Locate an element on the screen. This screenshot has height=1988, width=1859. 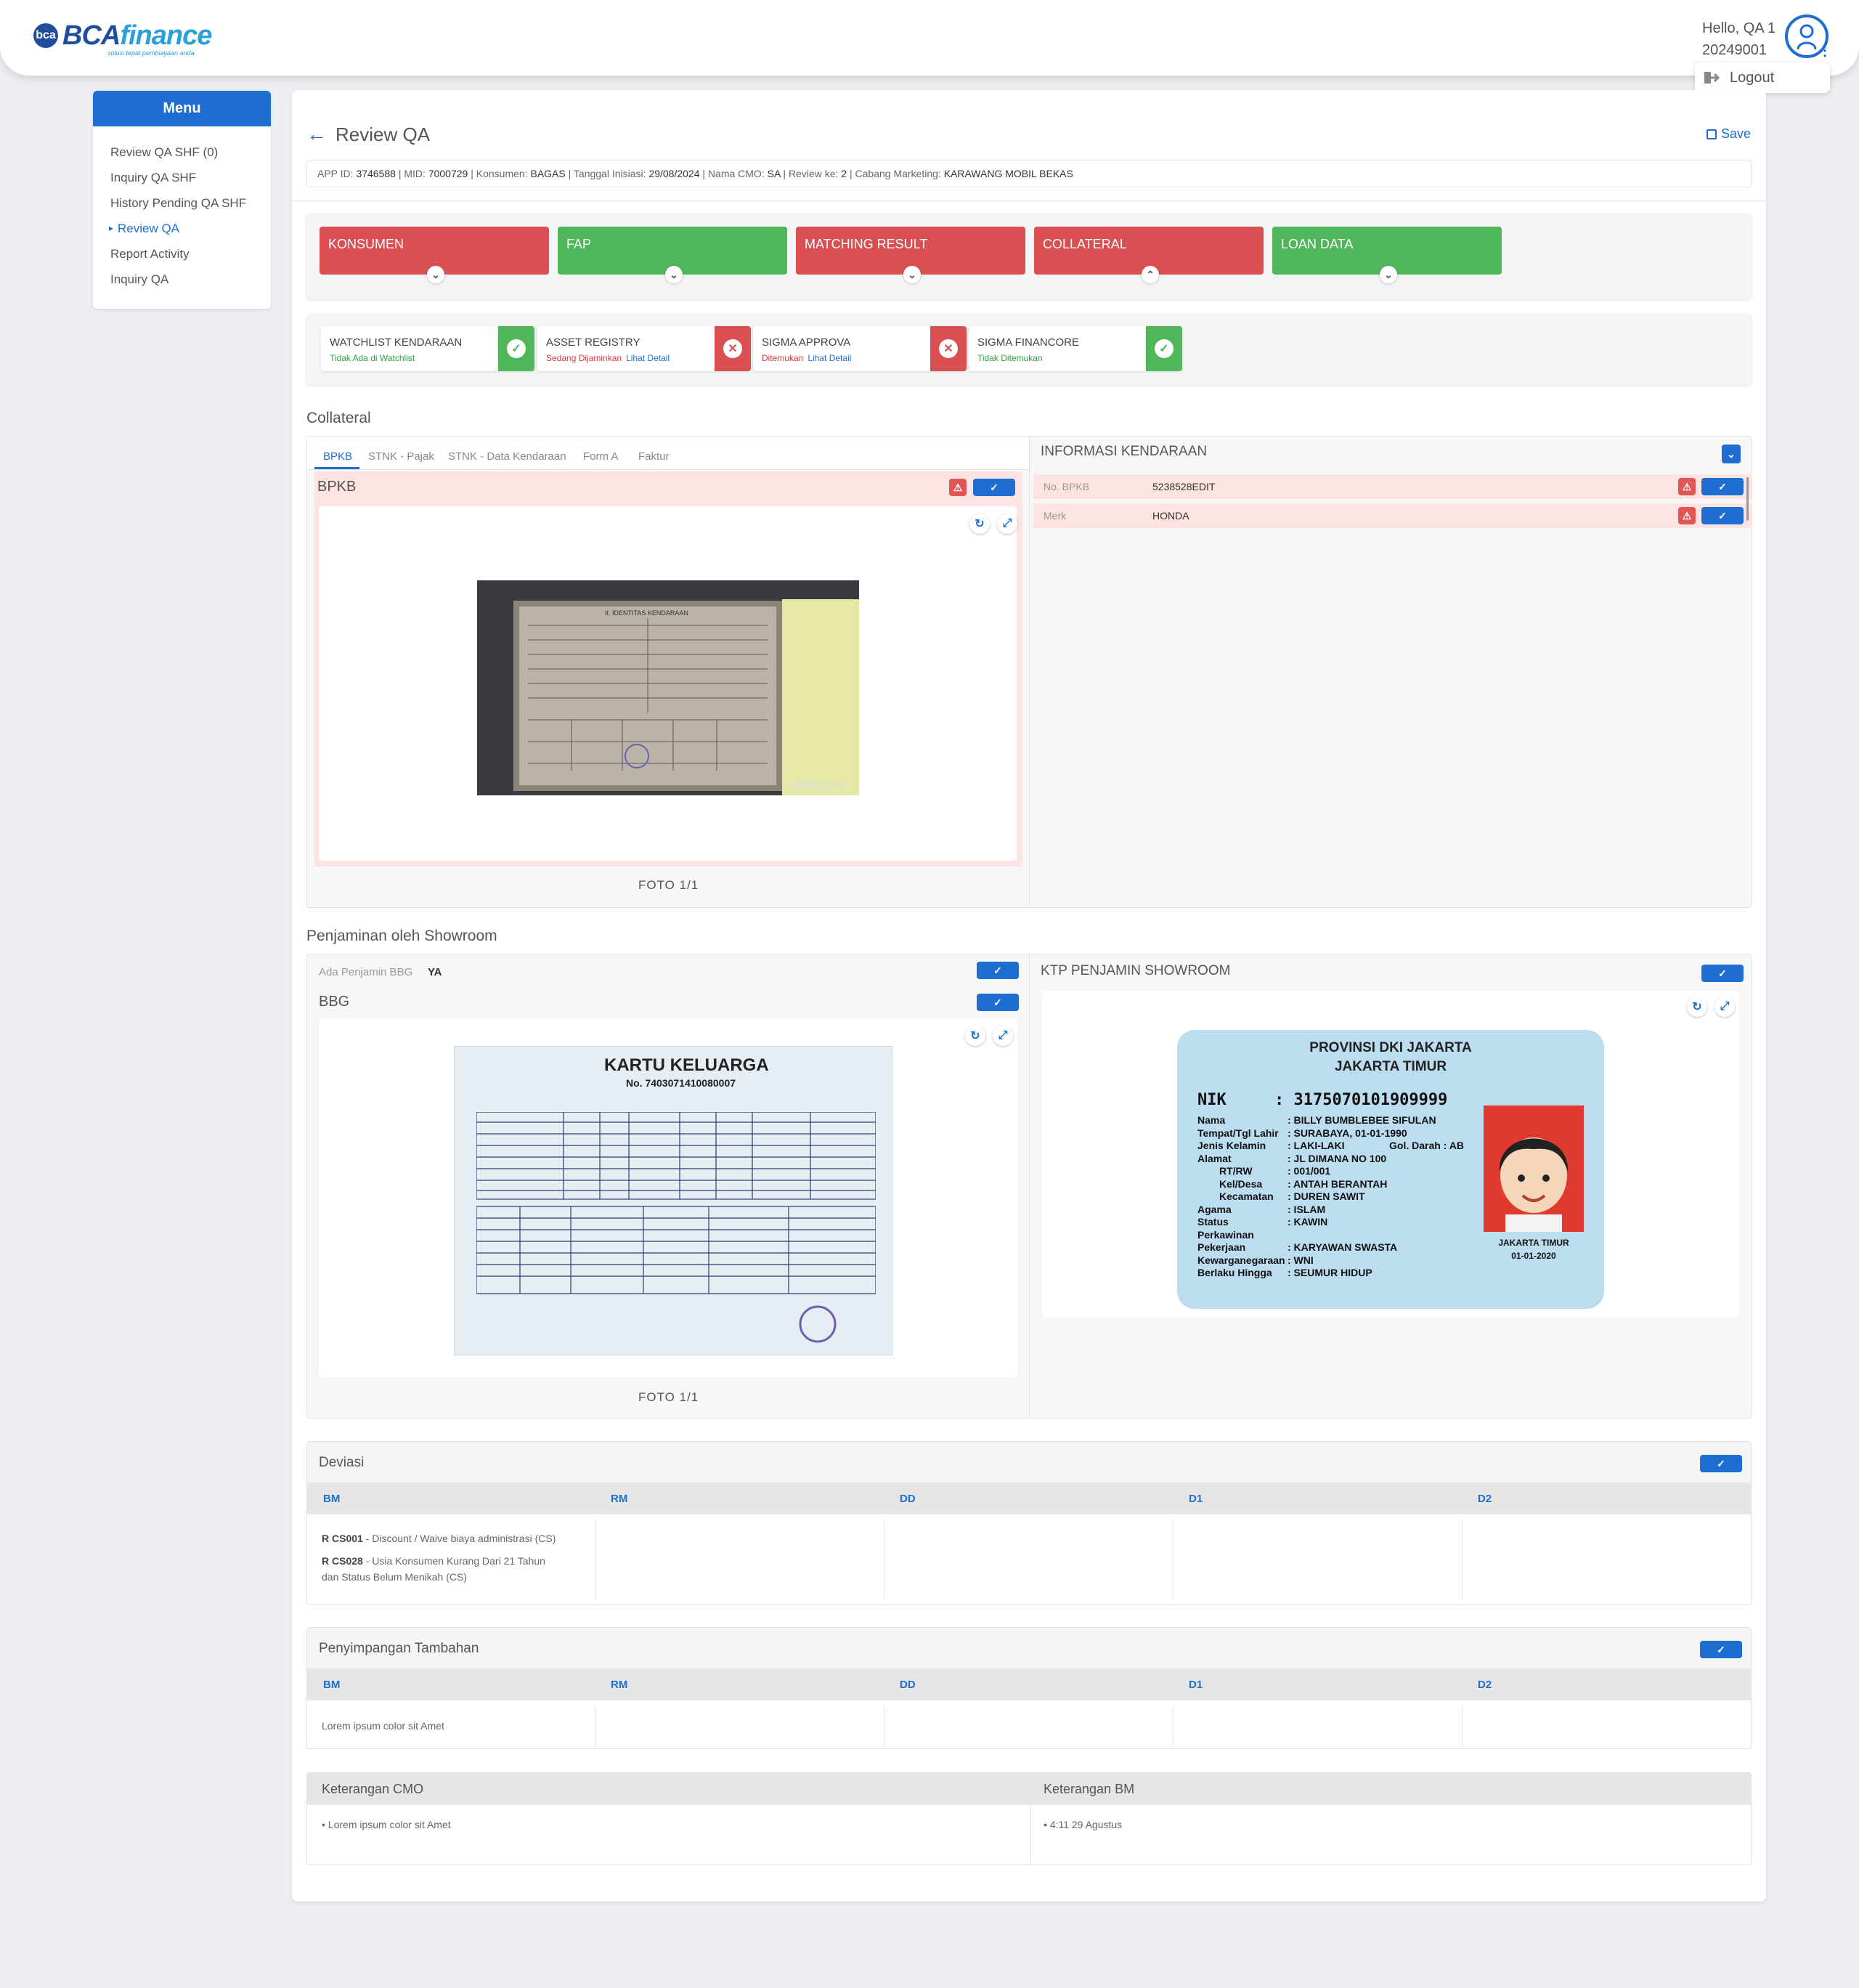
keterangan-cmo-title: Keterangan CMO is located at coordinates (373, 1789).